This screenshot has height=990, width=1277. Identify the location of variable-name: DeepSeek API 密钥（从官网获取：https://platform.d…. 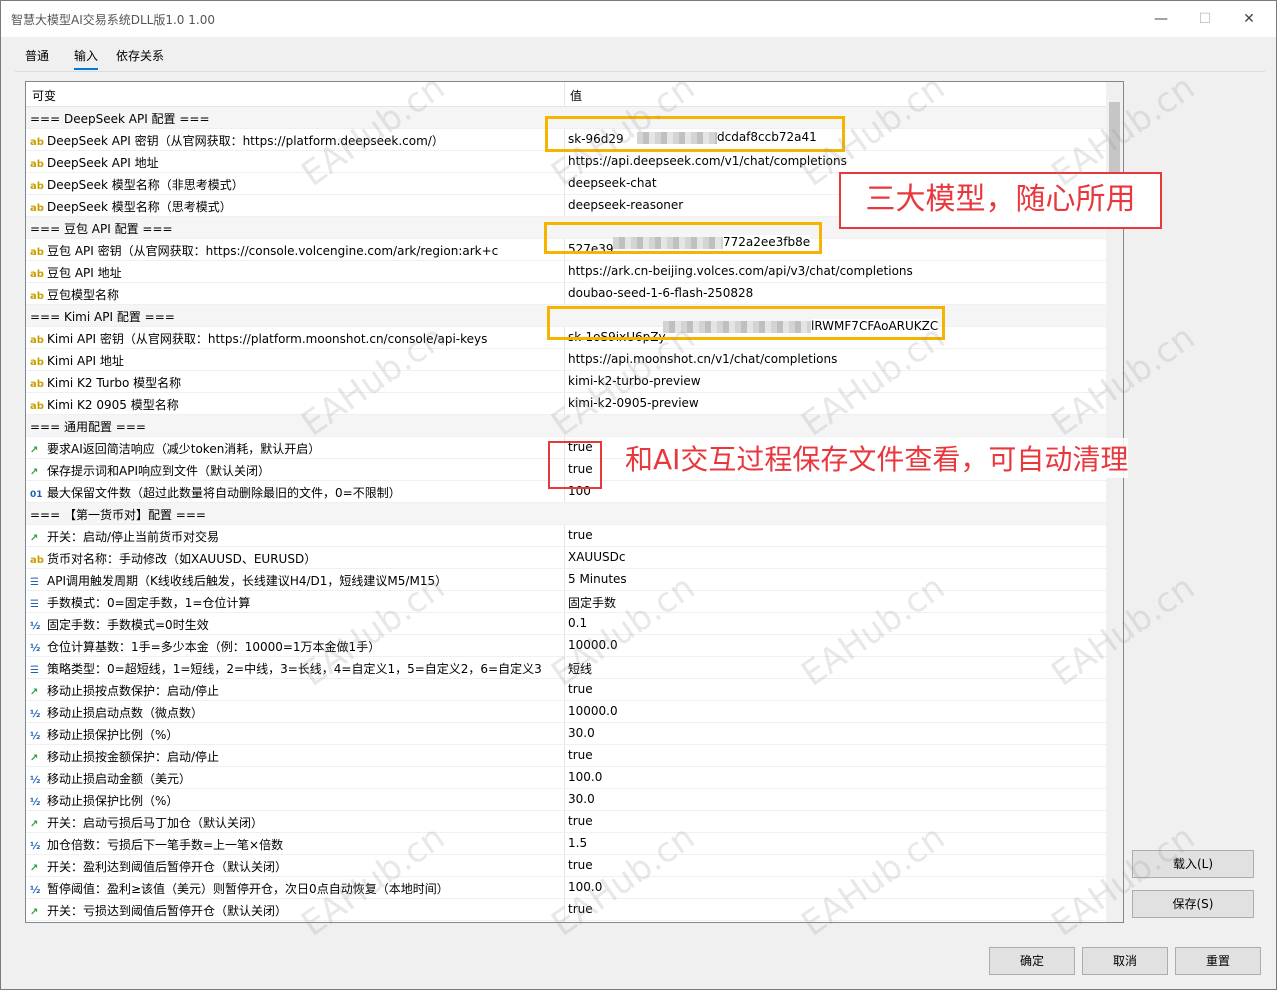
(245, 141).